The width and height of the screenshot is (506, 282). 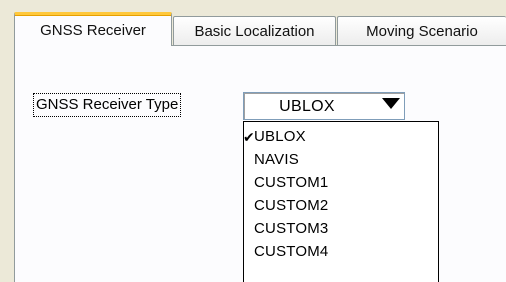 I want to click on dropdown-option-custom1: CUSTOM1, so click(x=341, y=182).